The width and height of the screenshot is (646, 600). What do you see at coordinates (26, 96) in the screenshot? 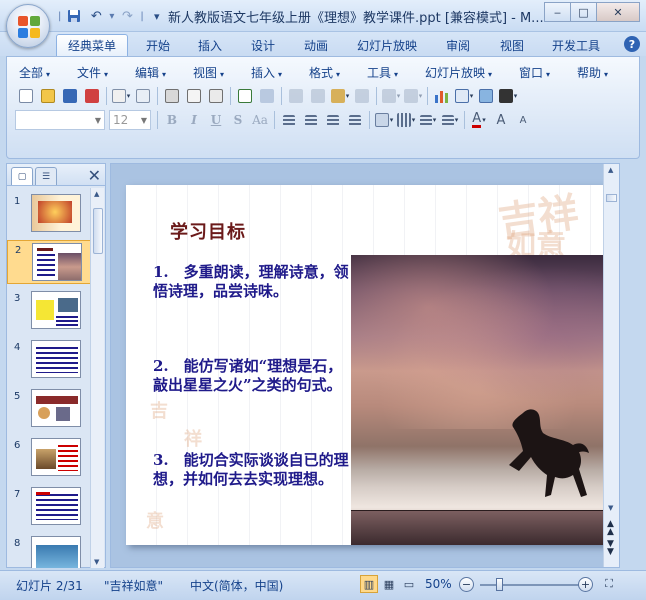
I see `new-icon` at bounding box center [26, 96].